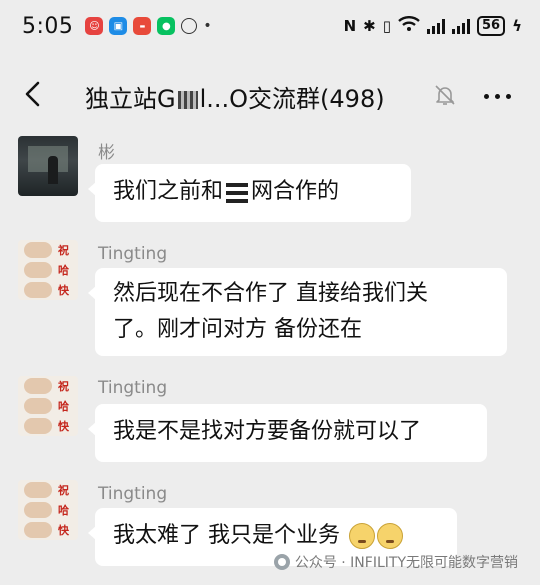 The image size is (540, 585). Describe the element at coordinates (48, 26) in the screenshot. I see `status-time: 5:05` at that location.